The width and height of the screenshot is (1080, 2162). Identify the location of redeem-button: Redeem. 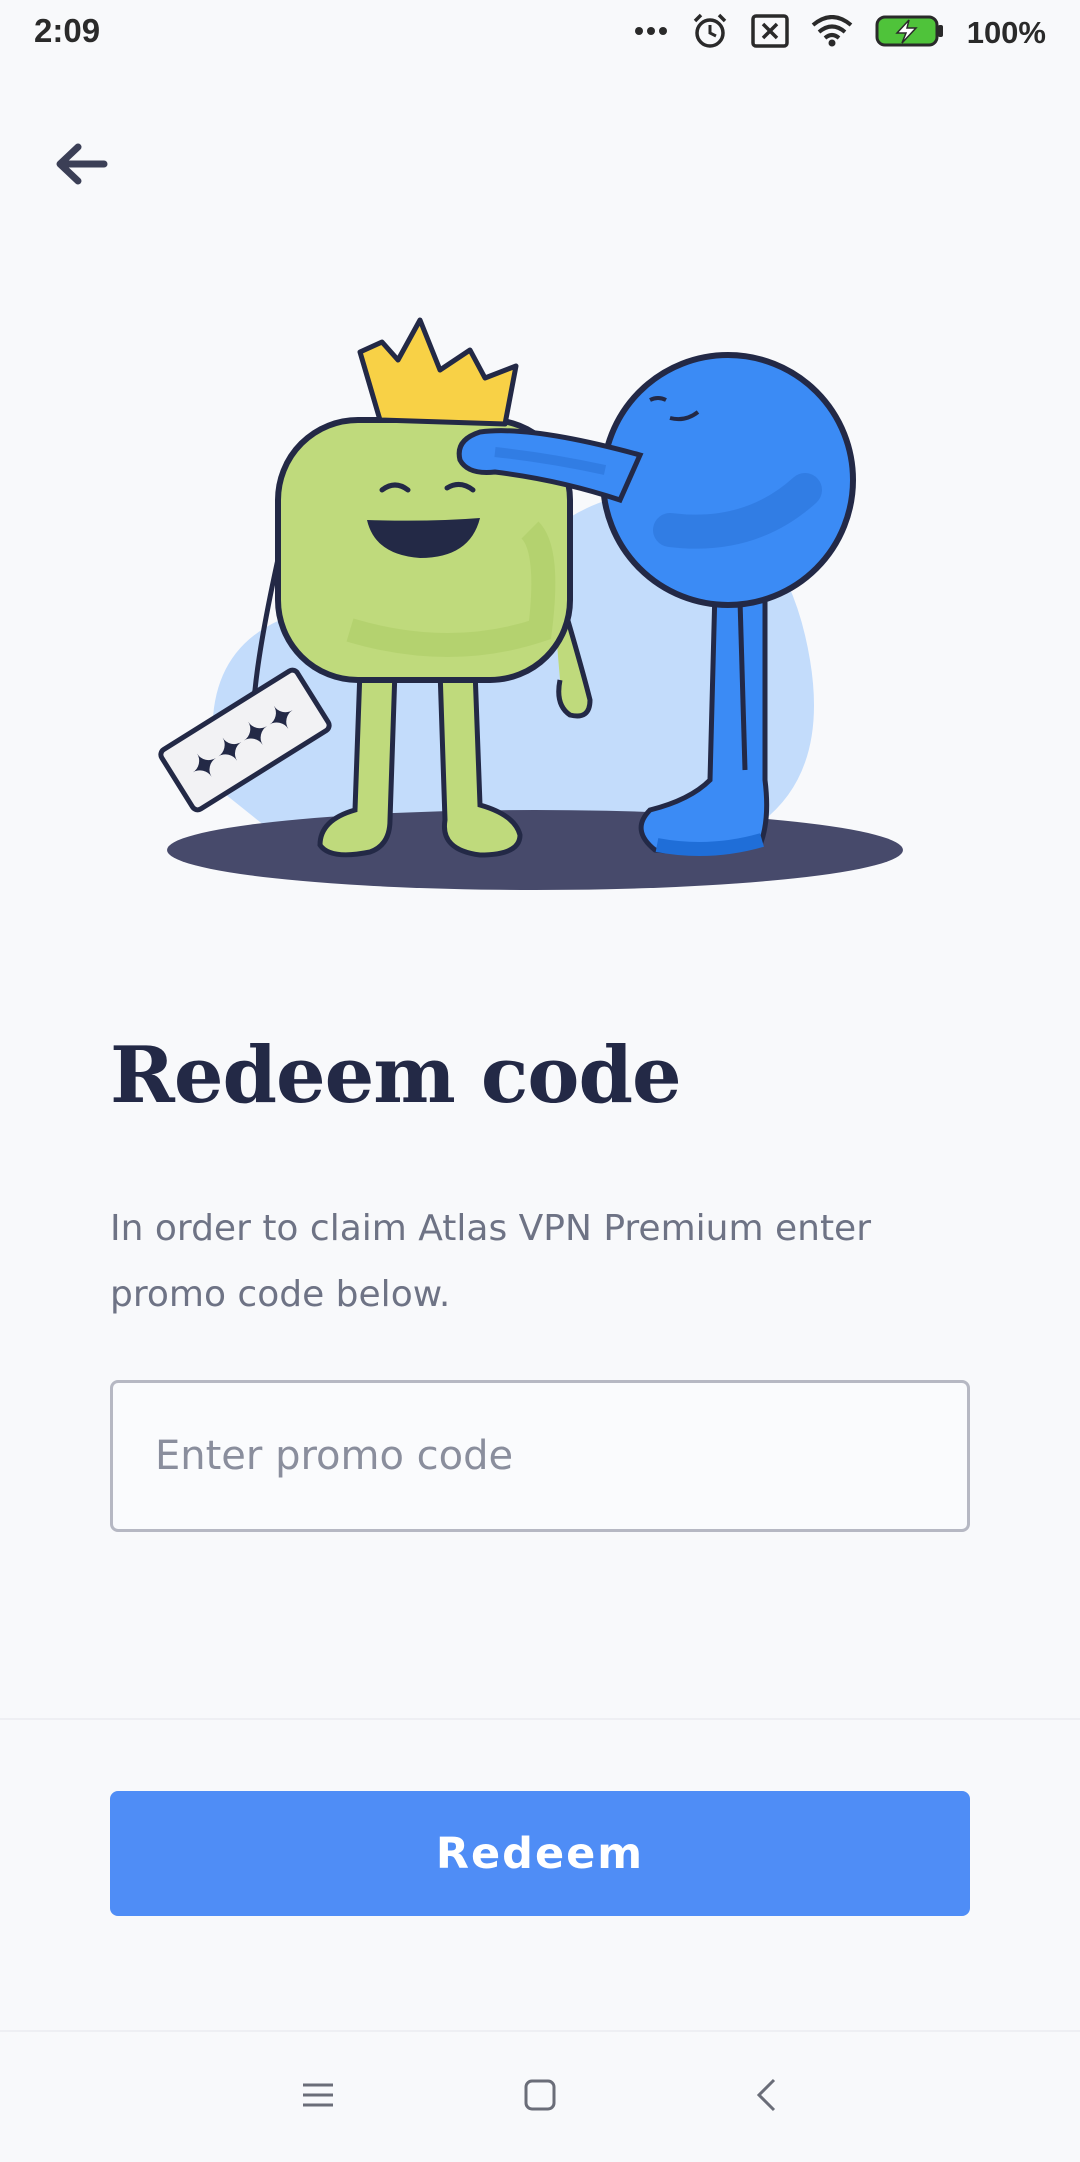
(540, 1853).